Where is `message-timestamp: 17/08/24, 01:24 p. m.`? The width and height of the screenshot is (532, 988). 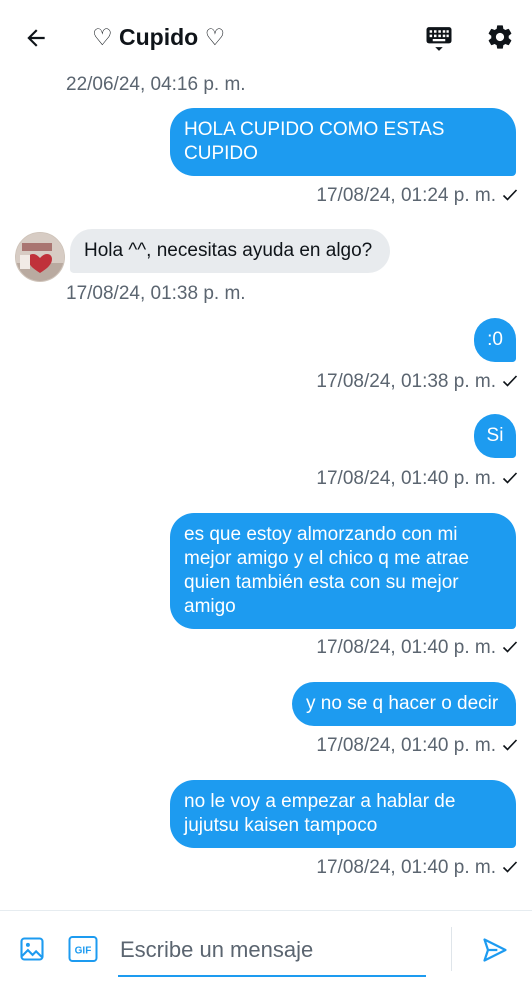
message-timestamp: 17/08/24, 01:24 p. m. is located at coordinates (406, 195).